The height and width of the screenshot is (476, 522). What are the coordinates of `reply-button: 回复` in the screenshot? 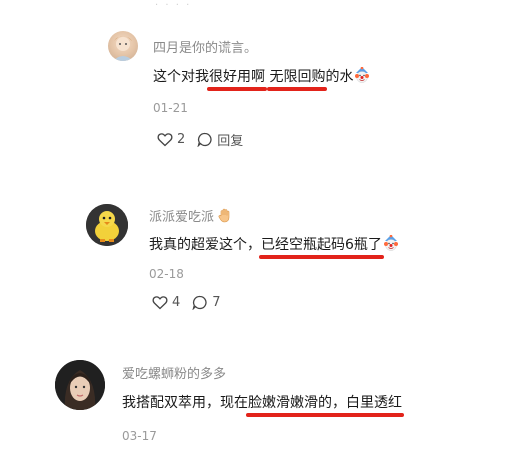 It's located at (220, 139).